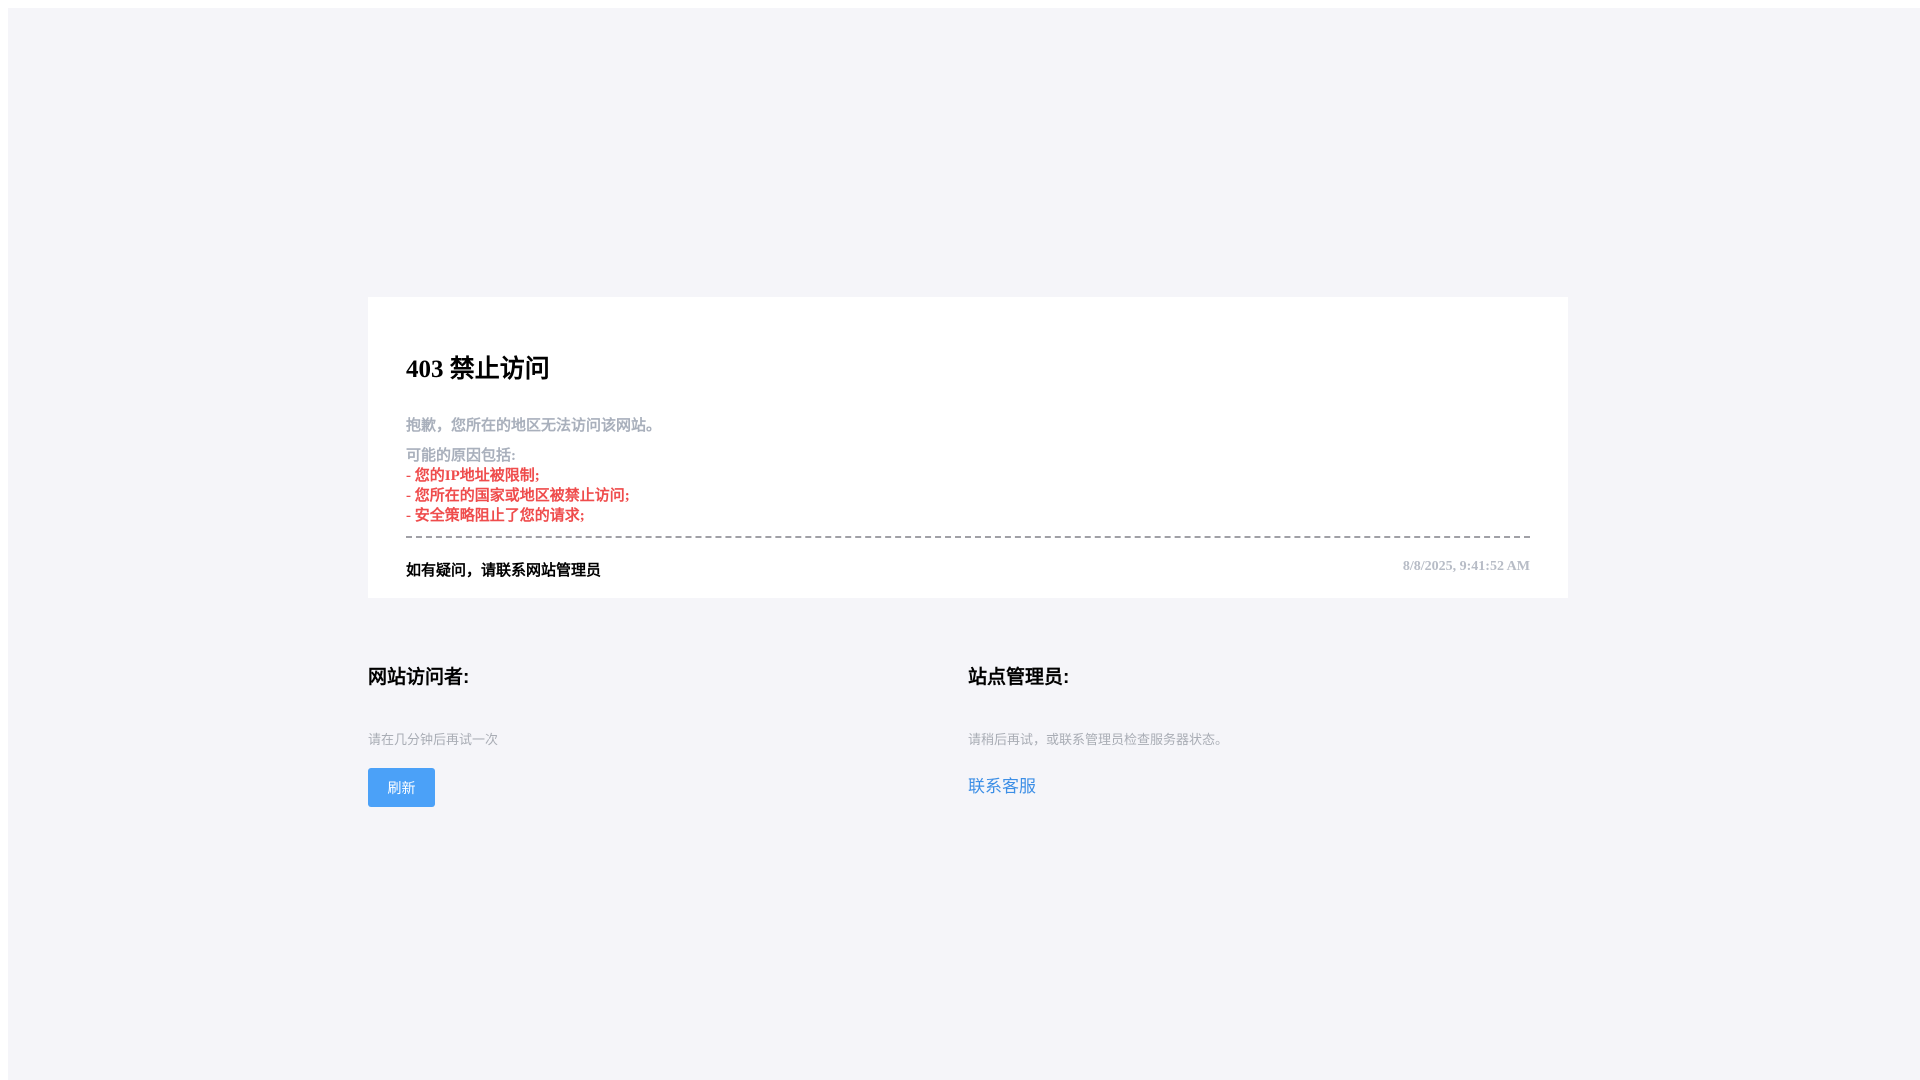 The width and height of the screenshot is (1920, 1080). I want to click on refresh-button: 刷新, so click(401, 787).